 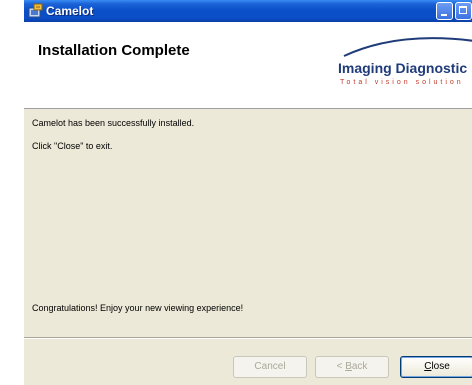 I want to click on close-label-rest: lose, so click(x=440, y=366).